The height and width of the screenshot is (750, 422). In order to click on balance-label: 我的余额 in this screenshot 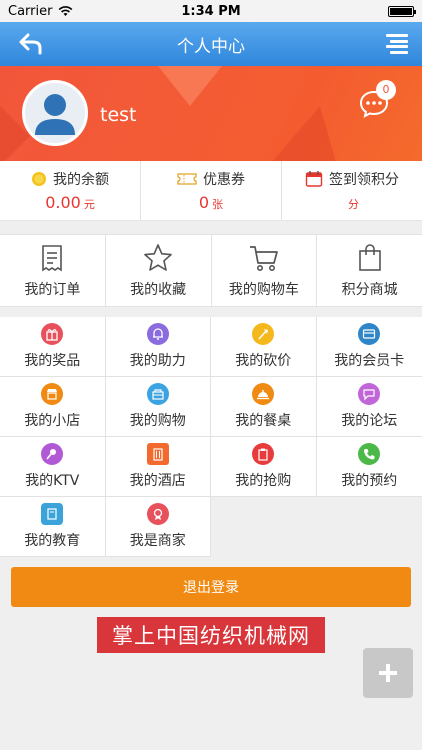, I will do `click(81, 180)`.